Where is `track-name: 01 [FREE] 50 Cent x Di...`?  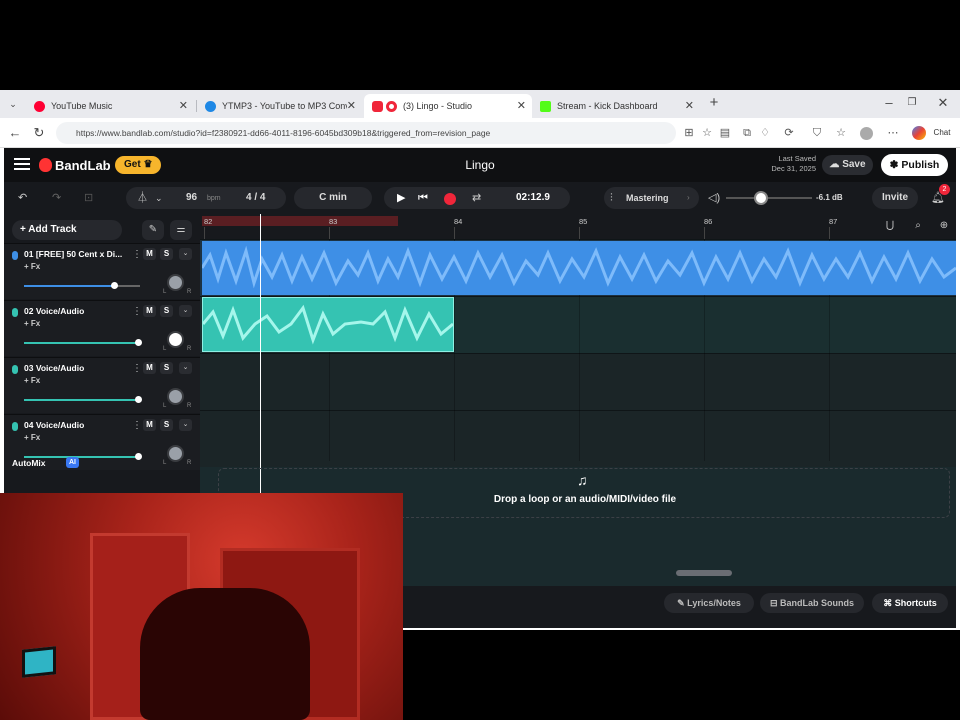 track-name: 01 [FREE] 50 Cent x Di... is located at coordinates (74, 254).